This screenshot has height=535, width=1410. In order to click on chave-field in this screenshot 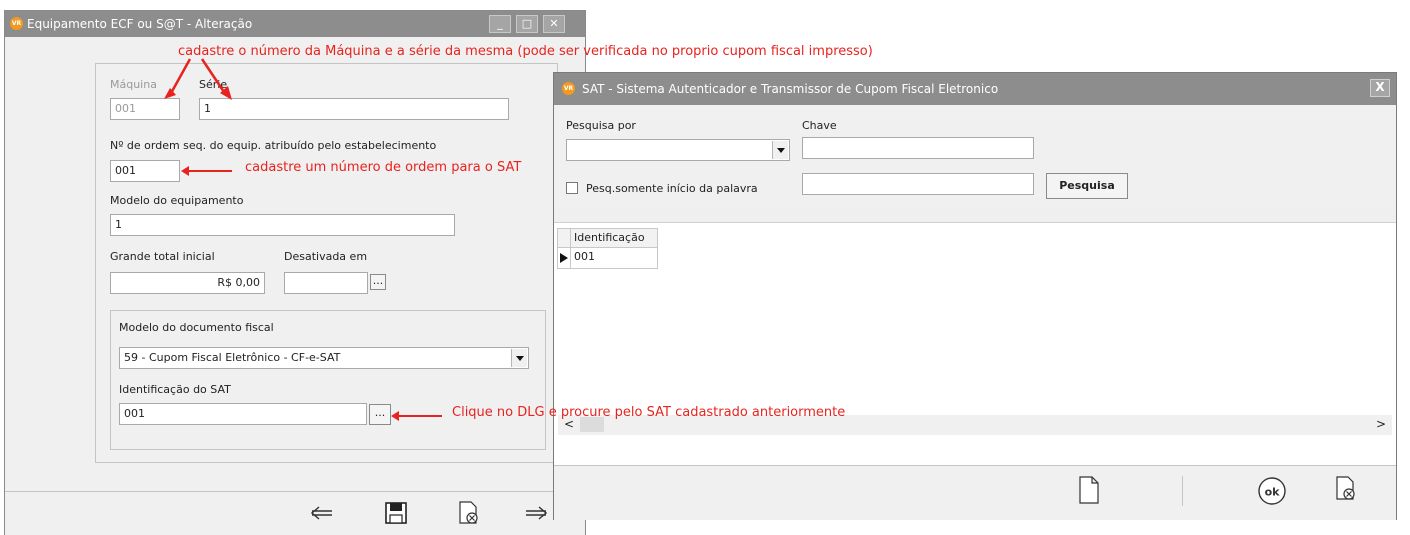, I will do `click(918, 148)`.